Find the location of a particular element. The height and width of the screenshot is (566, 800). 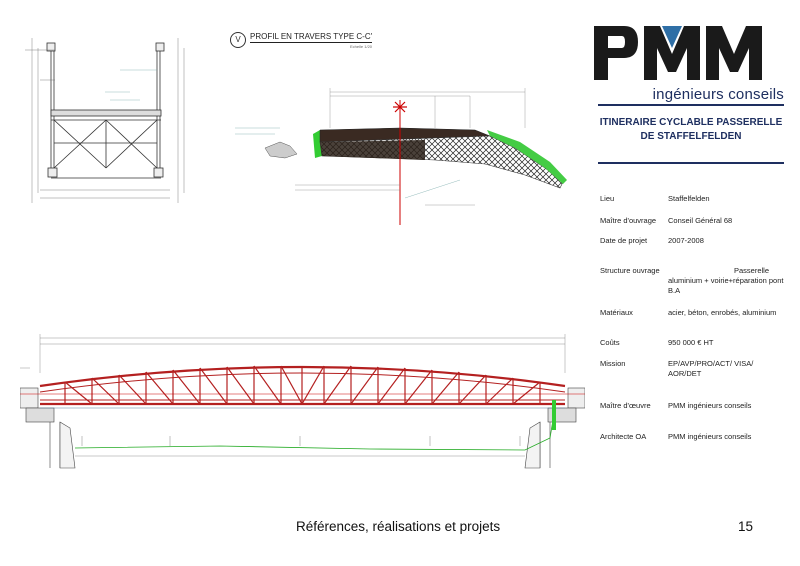

cross-section-drawing is located at coordinates (105, 120).